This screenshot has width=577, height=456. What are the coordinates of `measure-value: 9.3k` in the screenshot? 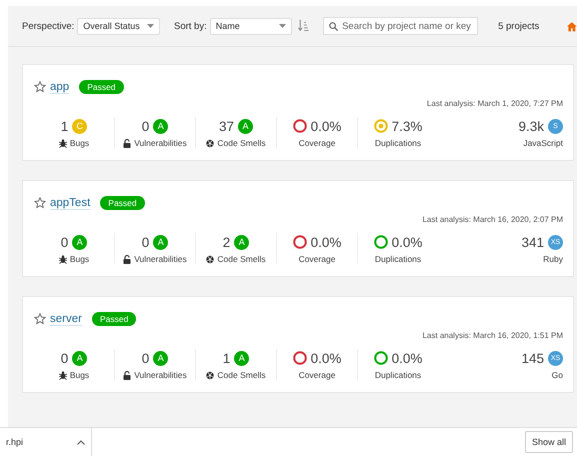 It's located at (531, 126).